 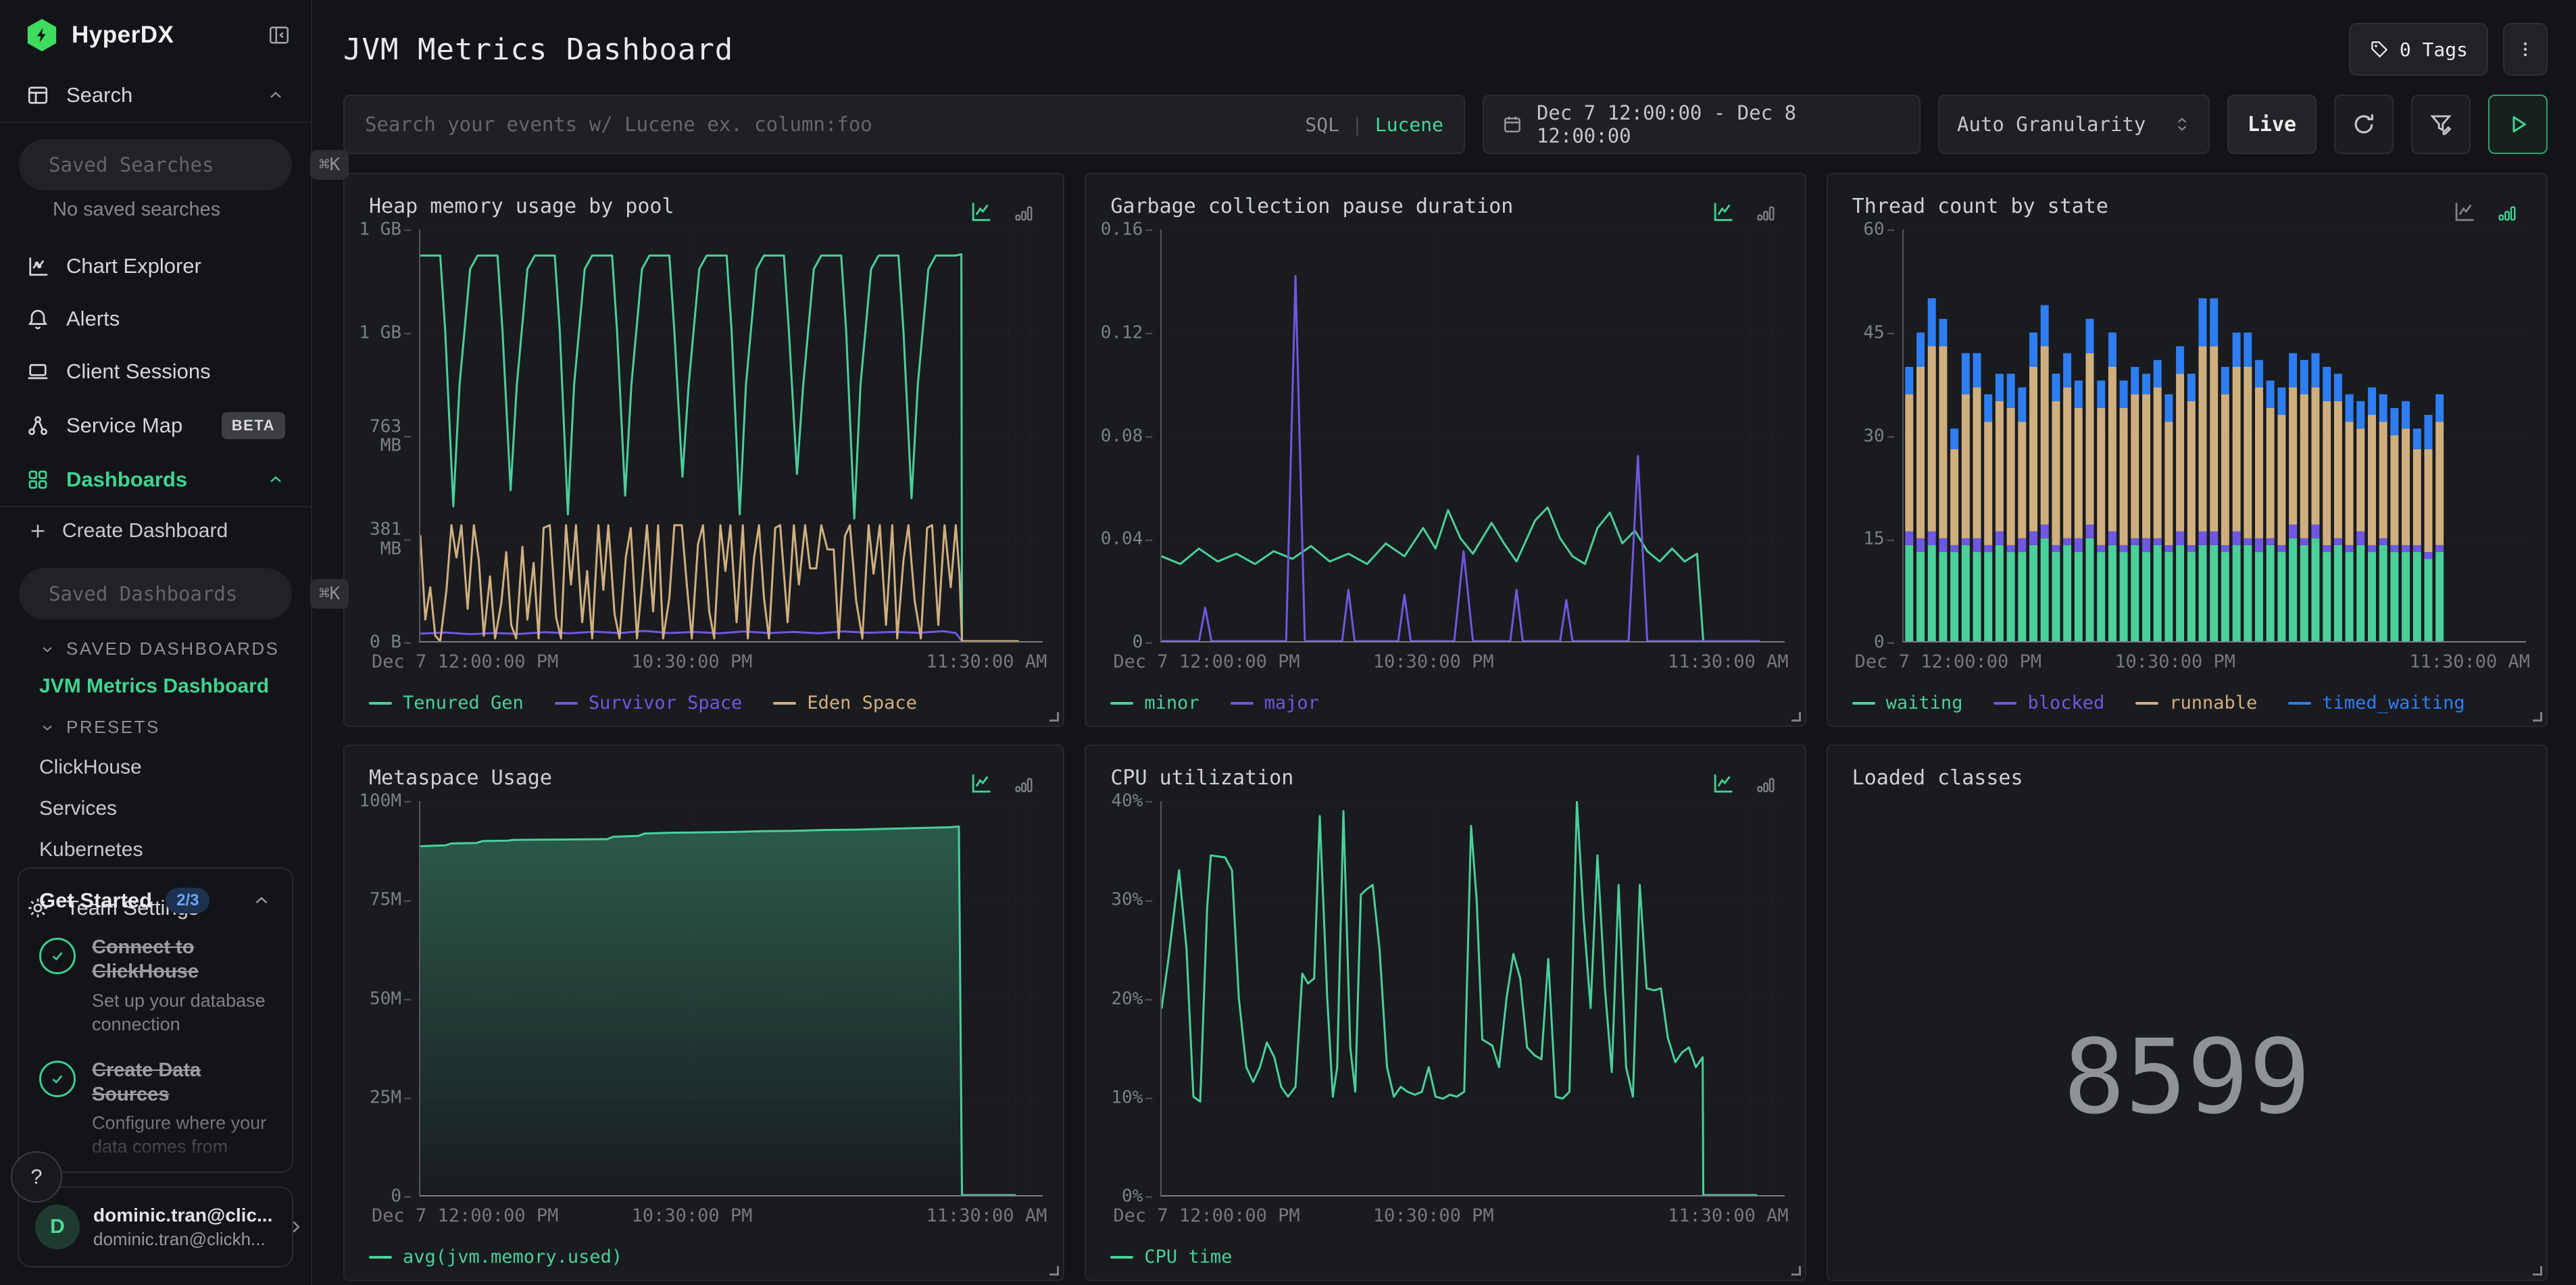 What do you see at coordinates (2048, 702) in the screenshot?
I see `legend-item: blocked` at bounding box center [2048, 702].